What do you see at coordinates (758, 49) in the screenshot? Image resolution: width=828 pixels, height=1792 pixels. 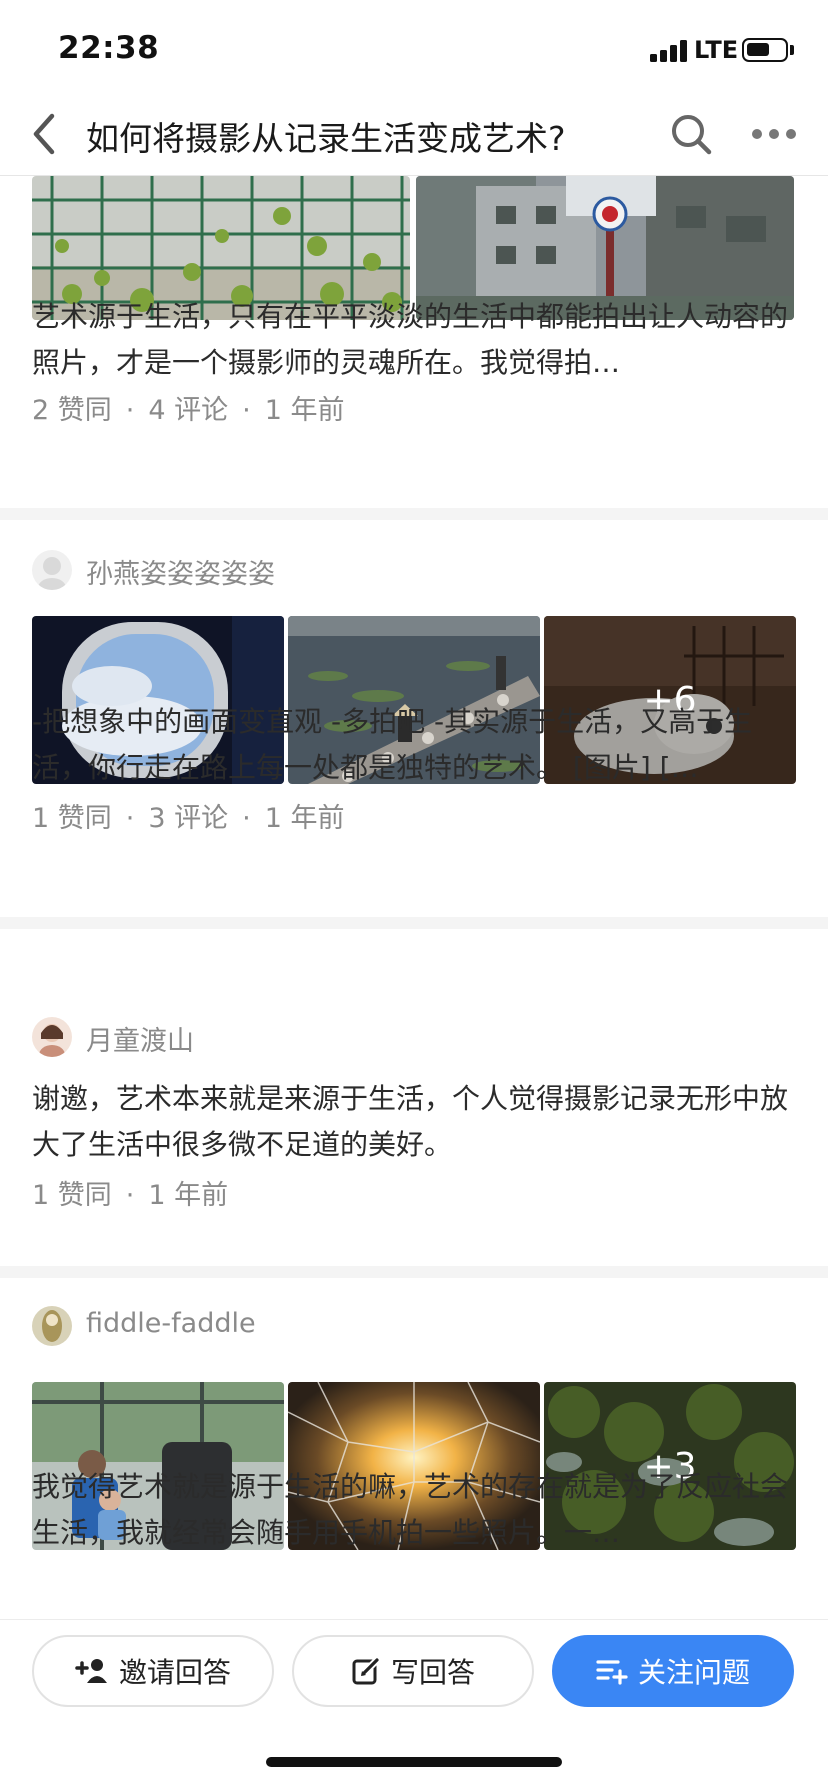 I see `battery-level` at bounding box center [758, 49].